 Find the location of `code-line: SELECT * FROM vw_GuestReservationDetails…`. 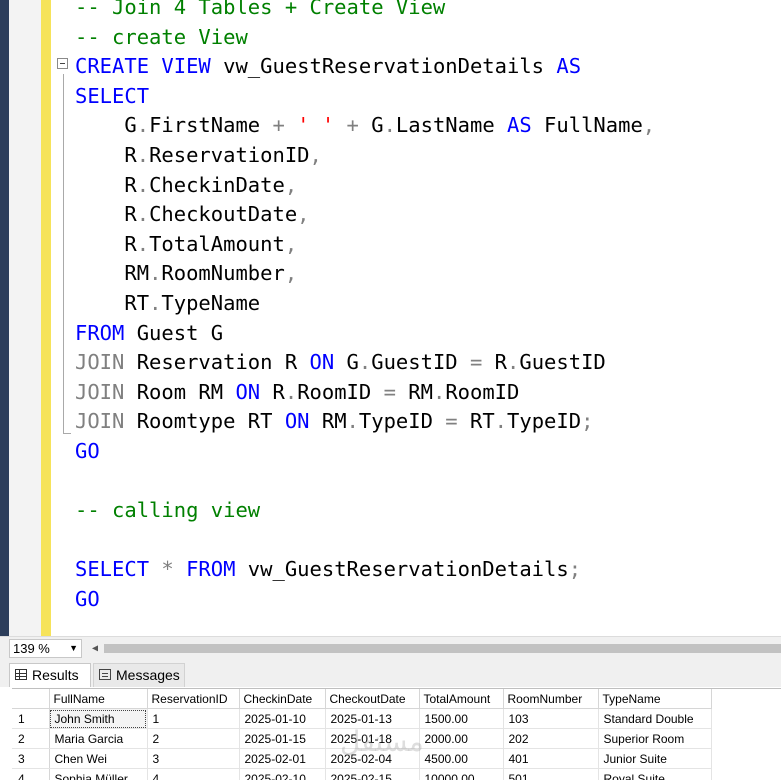

code-line: SELECT * FROM vw_GuestReservationDetails… is located at coordinates (328, 569).